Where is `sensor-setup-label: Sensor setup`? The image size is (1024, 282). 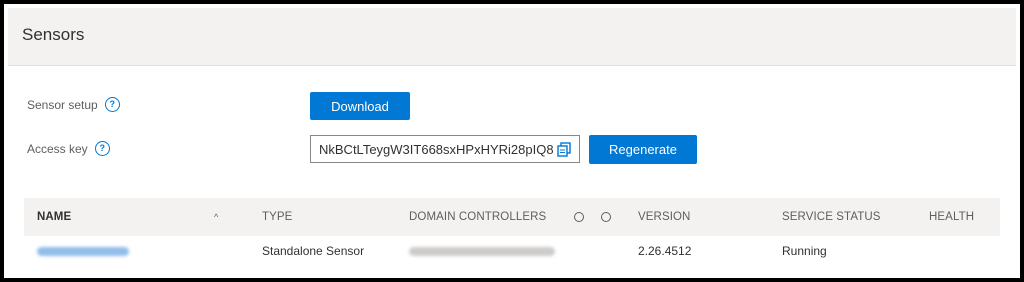
sensor-setup-label: Sensor setup is located at coordinates (62, 104).